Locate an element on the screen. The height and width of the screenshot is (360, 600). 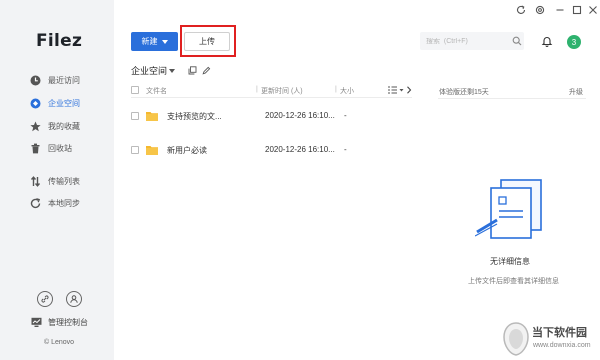
search-icon is located at coordinates (517, 41).